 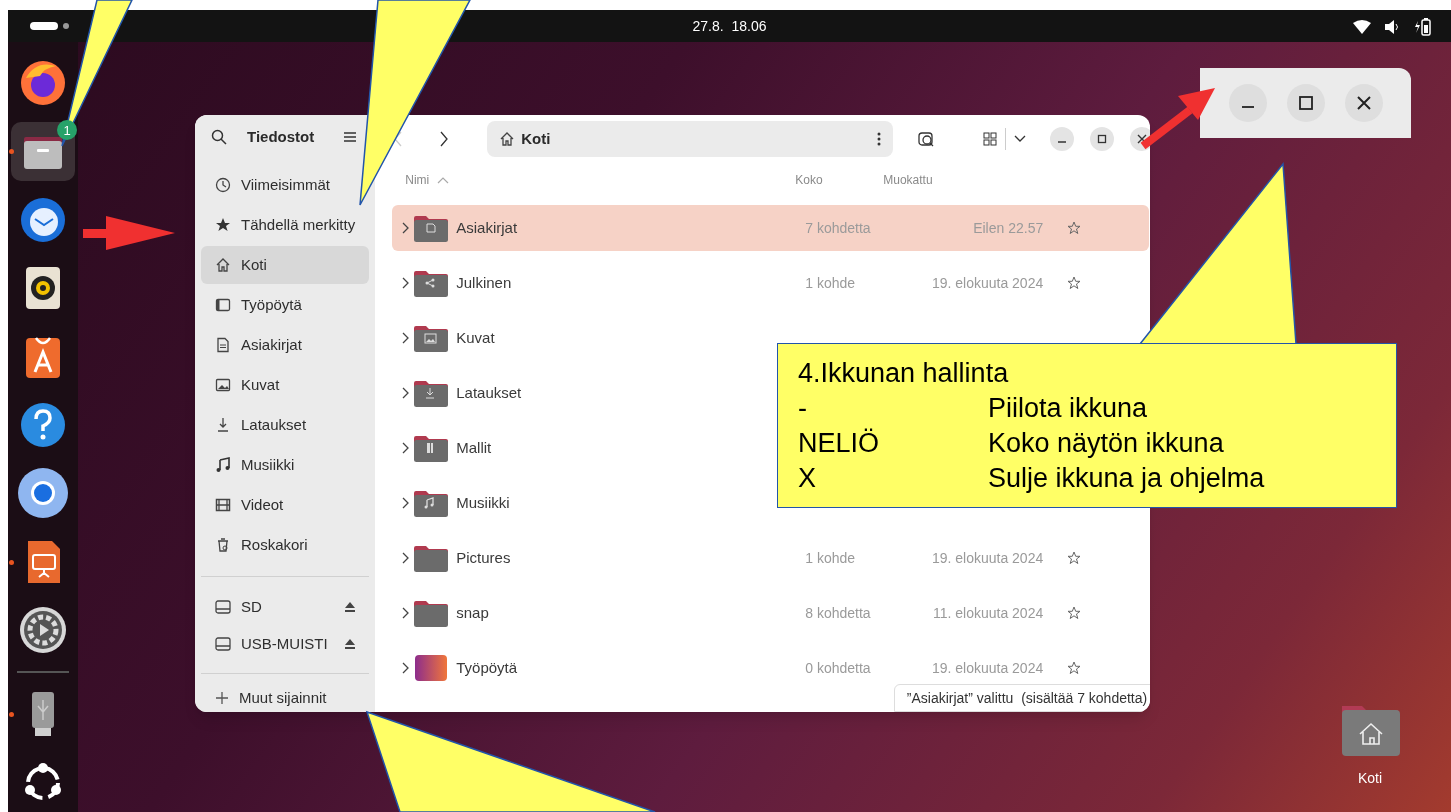 What do you see at coordinates (223, 385) in the screenshot?
I see `image-icon` at bounding box center [223, 385].